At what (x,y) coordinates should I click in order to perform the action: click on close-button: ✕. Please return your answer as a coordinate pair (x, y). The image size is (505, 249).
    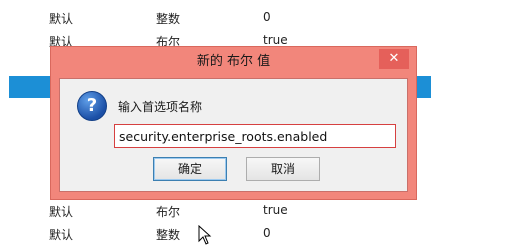
    Looking at the image, I should click on (394, 59).